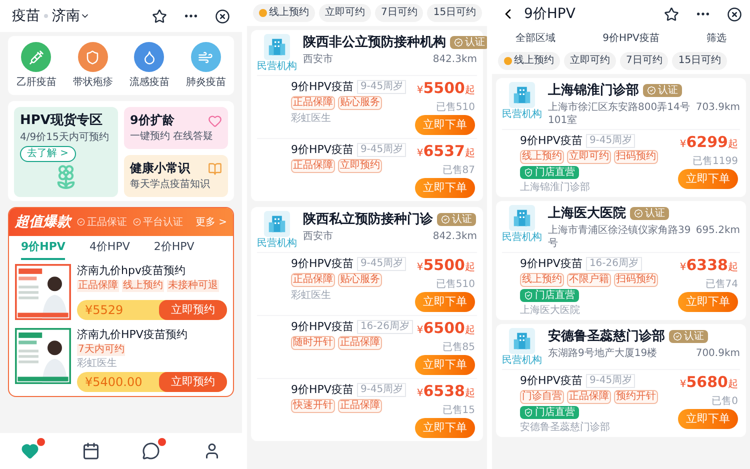  Describe the element at coordinates (114, 382) in the screenshot. I see `price-text: ¥5400.00` at that location.